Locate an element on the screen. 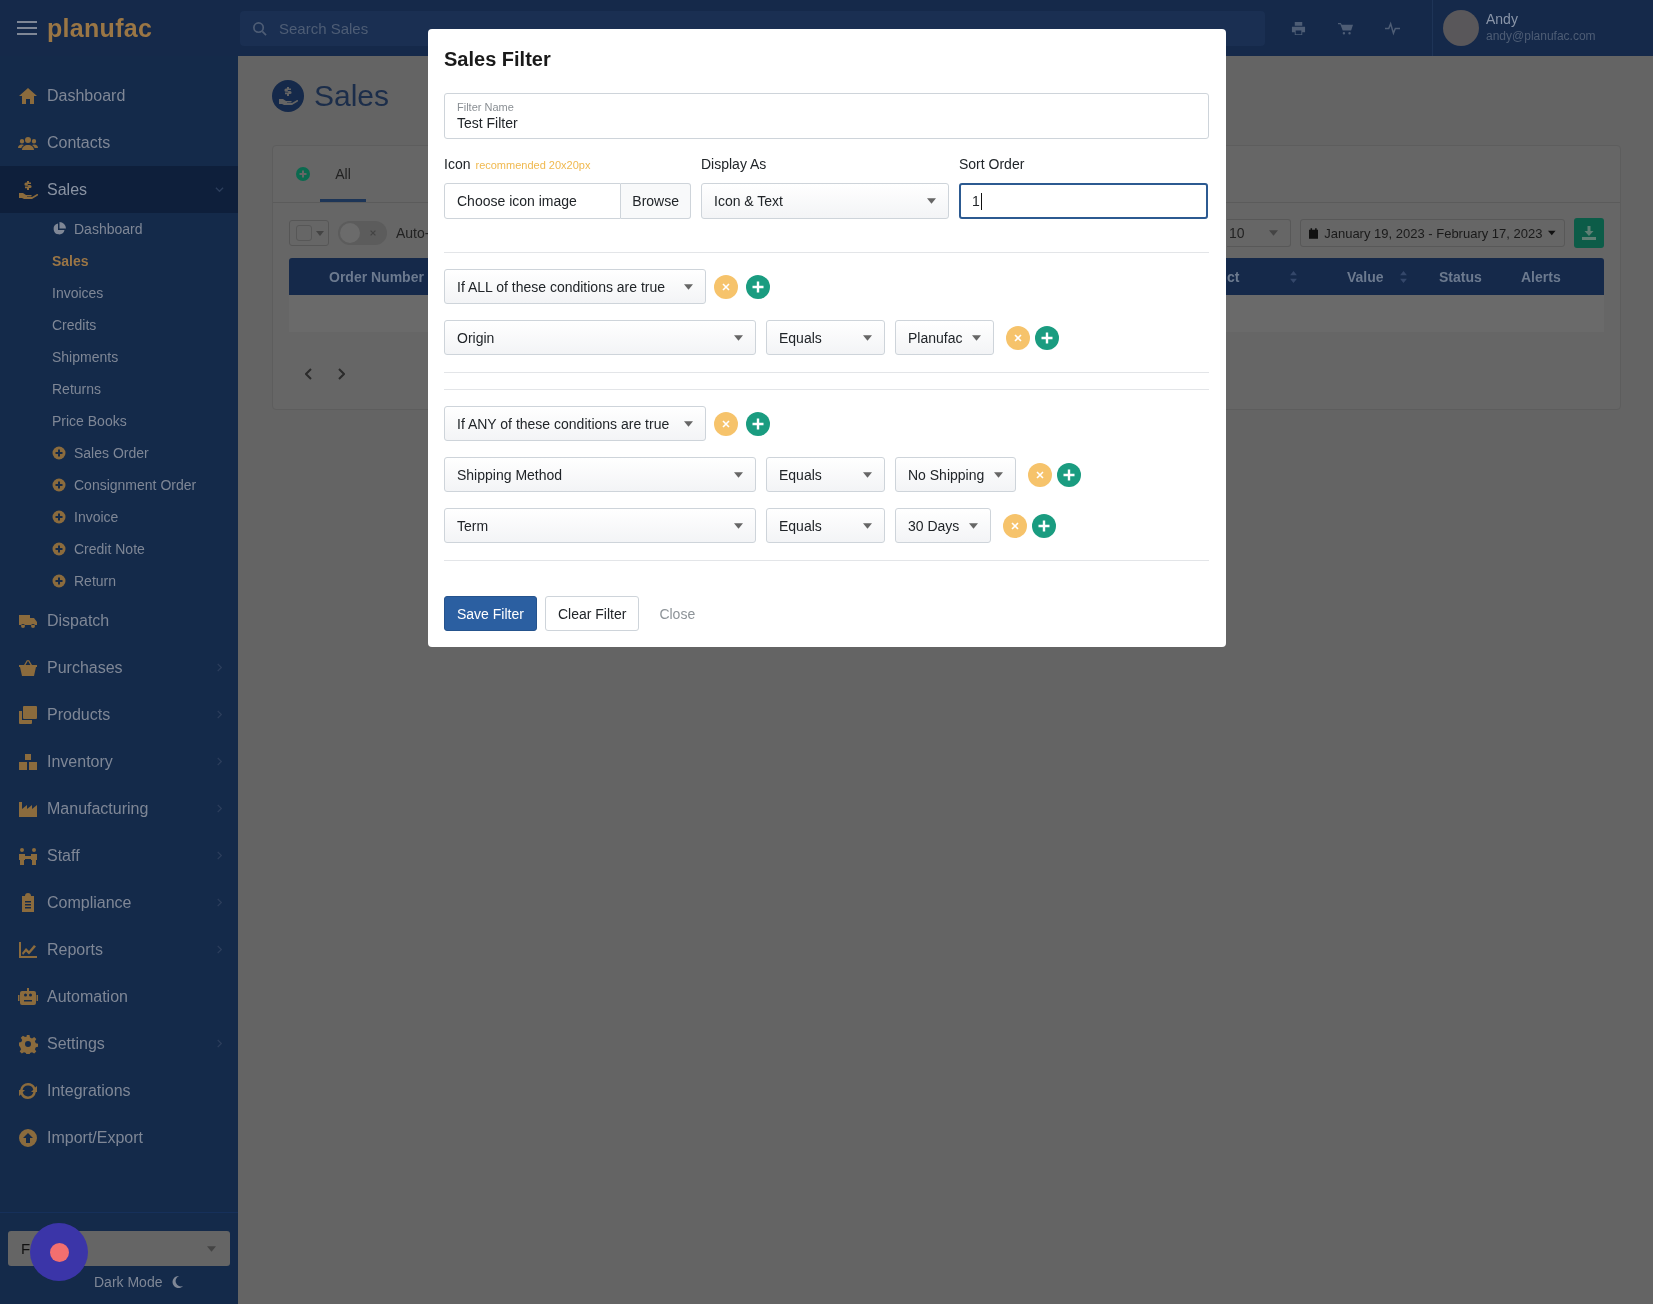 Image resolution: width=1653 pixels, height=1304 pixels. page-title: Sales is located at coordinates (352, 96).